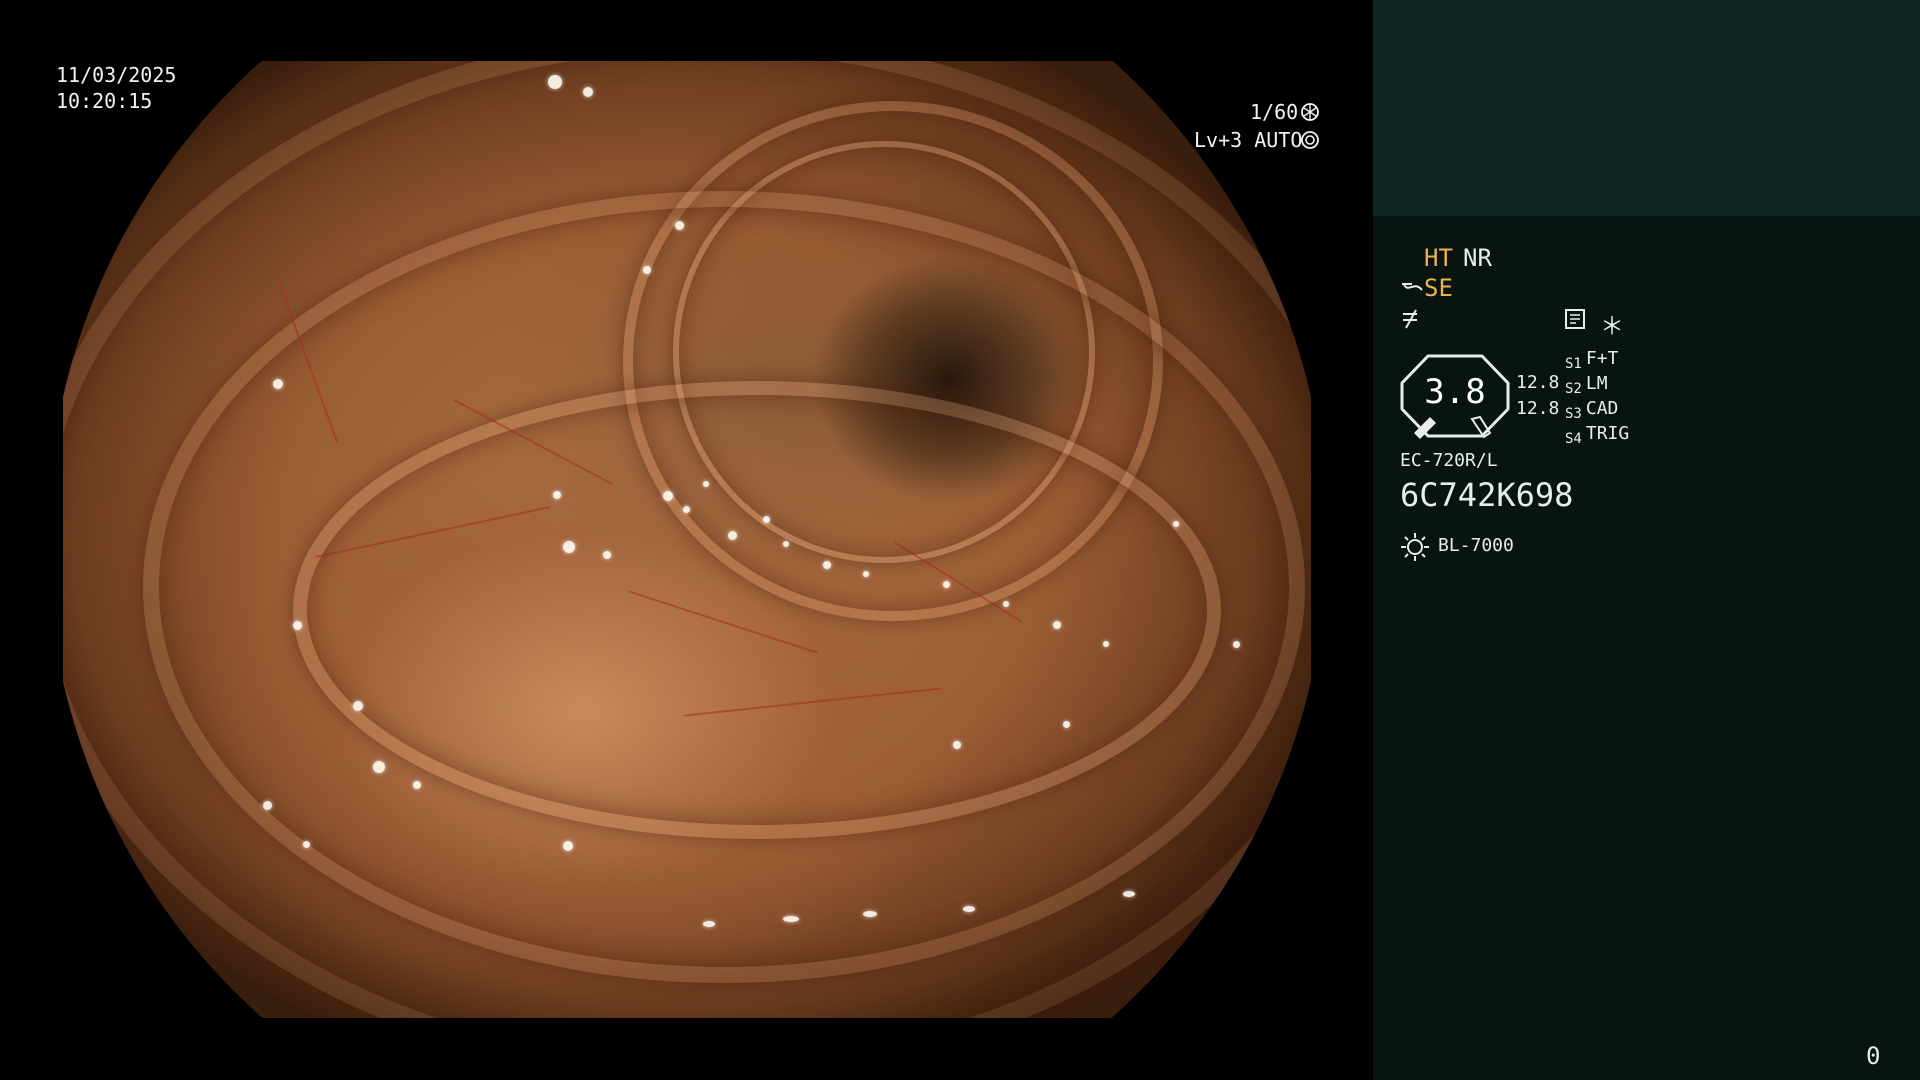 The height and width of the screenshot is (1080, 1920). I want to click on switch-key: S1, so click(1573, 364).